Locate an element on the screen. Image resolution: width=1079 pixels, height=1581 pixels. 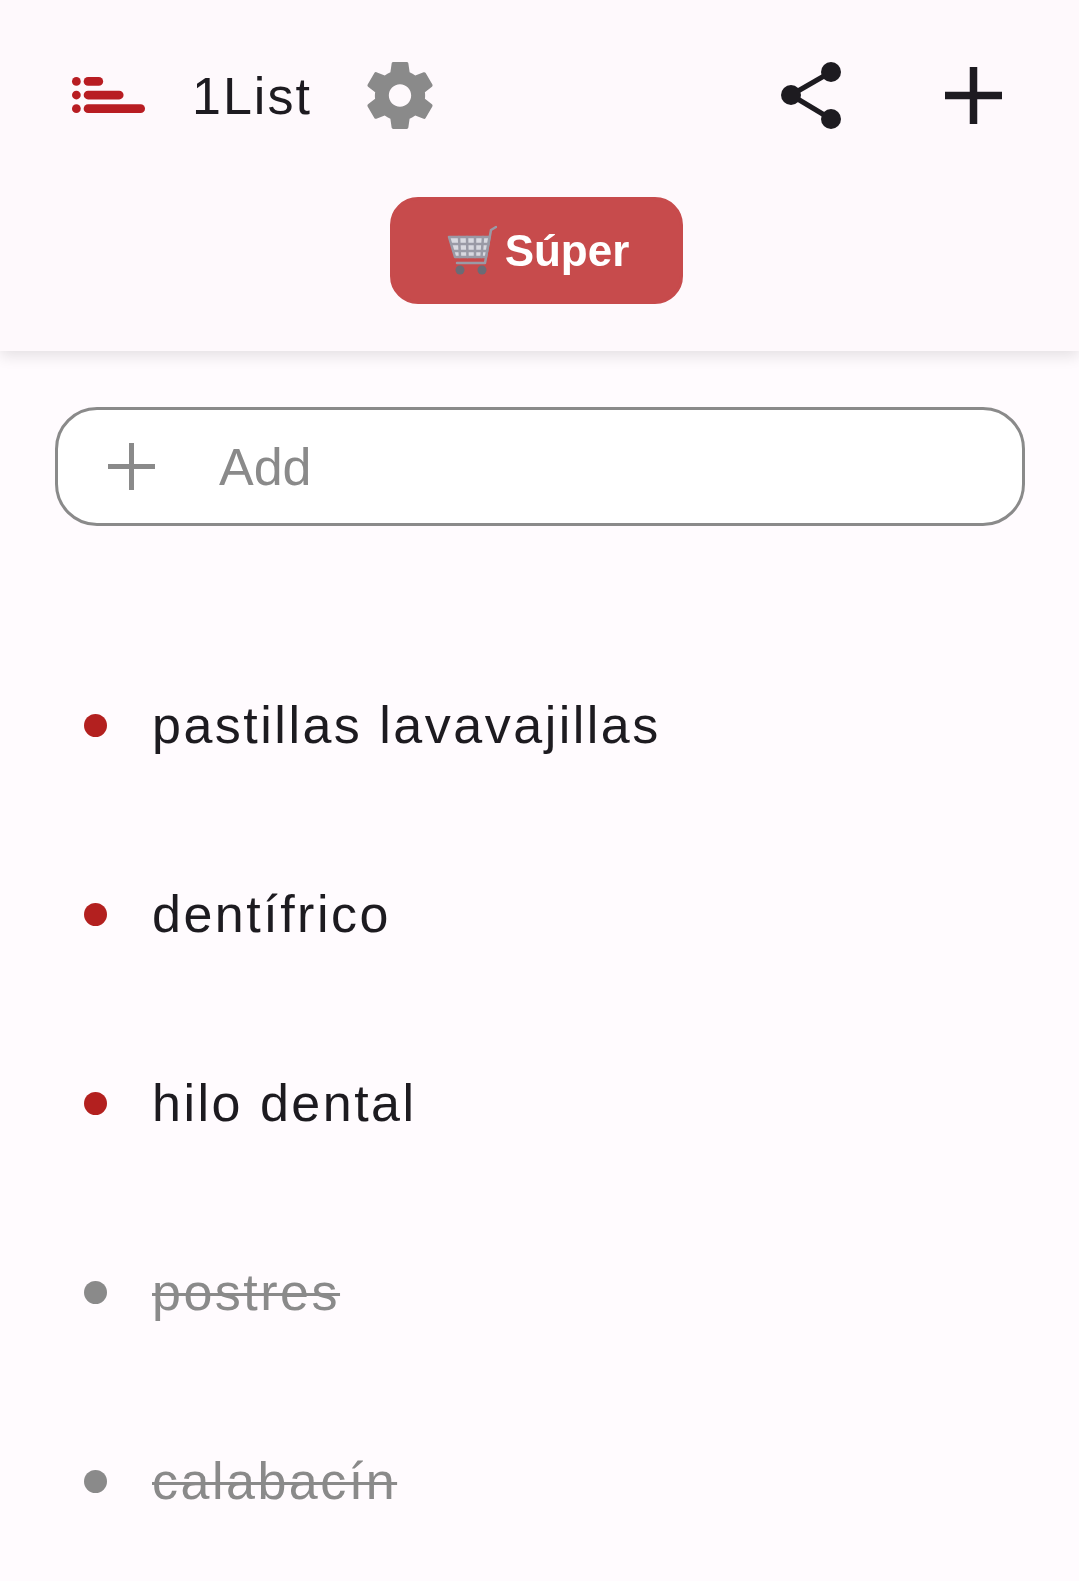
app-title: 1List is located at coordinates (252, 95).